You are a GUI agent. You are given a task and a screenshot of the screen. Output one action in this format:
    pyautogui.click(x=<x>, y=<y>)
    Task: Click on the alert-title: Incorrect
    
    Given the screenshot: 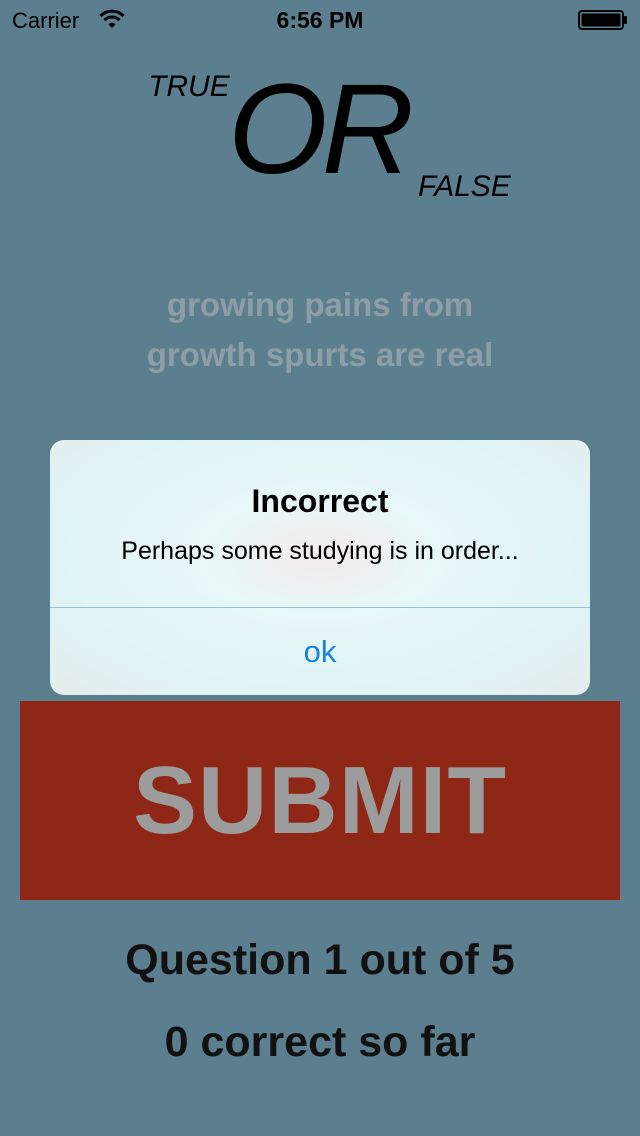 What is the action you would take?
    pyautogui.click(x=320, y=501)
    